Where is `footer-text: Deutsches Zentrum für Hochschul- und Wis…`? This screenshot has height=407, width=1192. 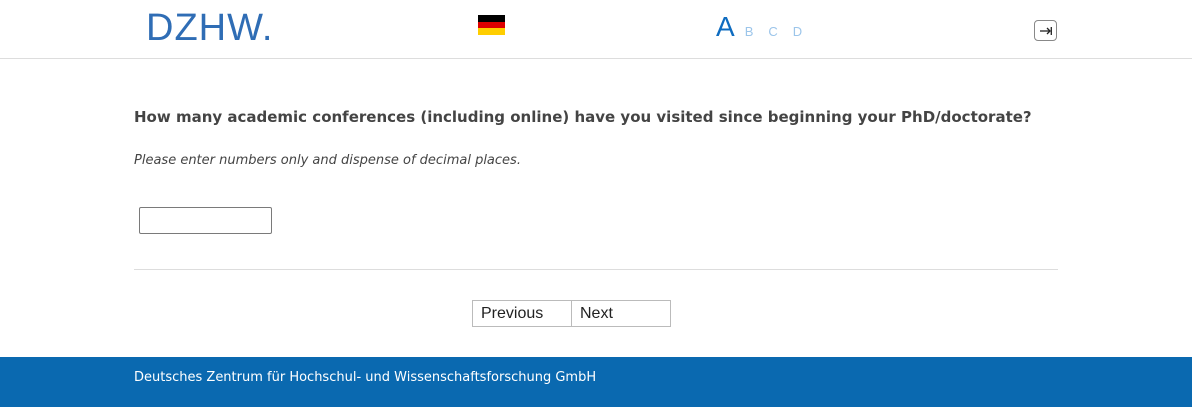
footer-text: Deutsches Zentrum für Hochschul- und Wis… is located at coordinates (365, 377).